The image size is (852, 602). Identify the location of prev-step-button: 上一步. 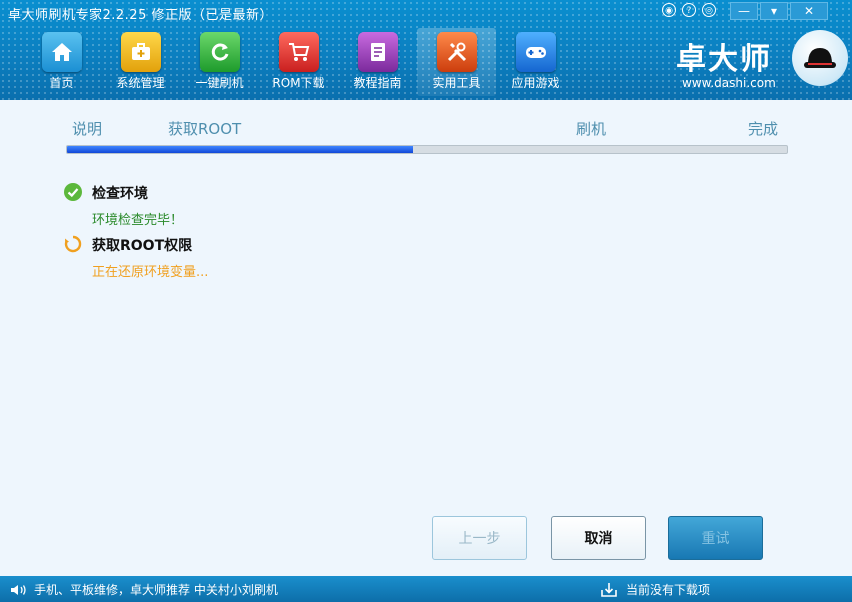
(479, 538).